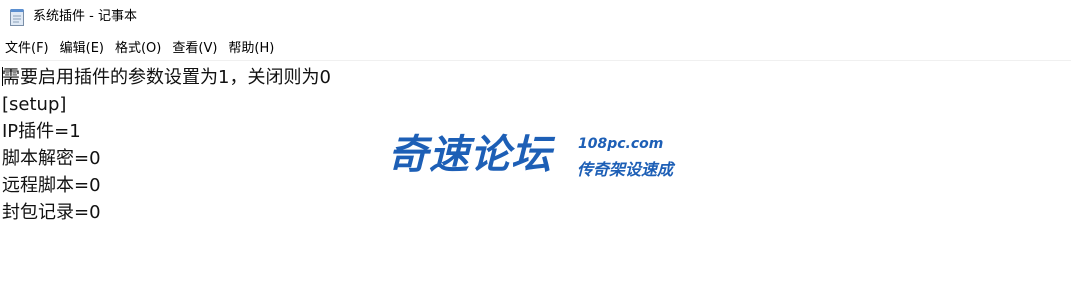 This screenshot has width=1071, height=290. I want to click on title-bar: 系统插件 - 记事本, so click(535, 17).